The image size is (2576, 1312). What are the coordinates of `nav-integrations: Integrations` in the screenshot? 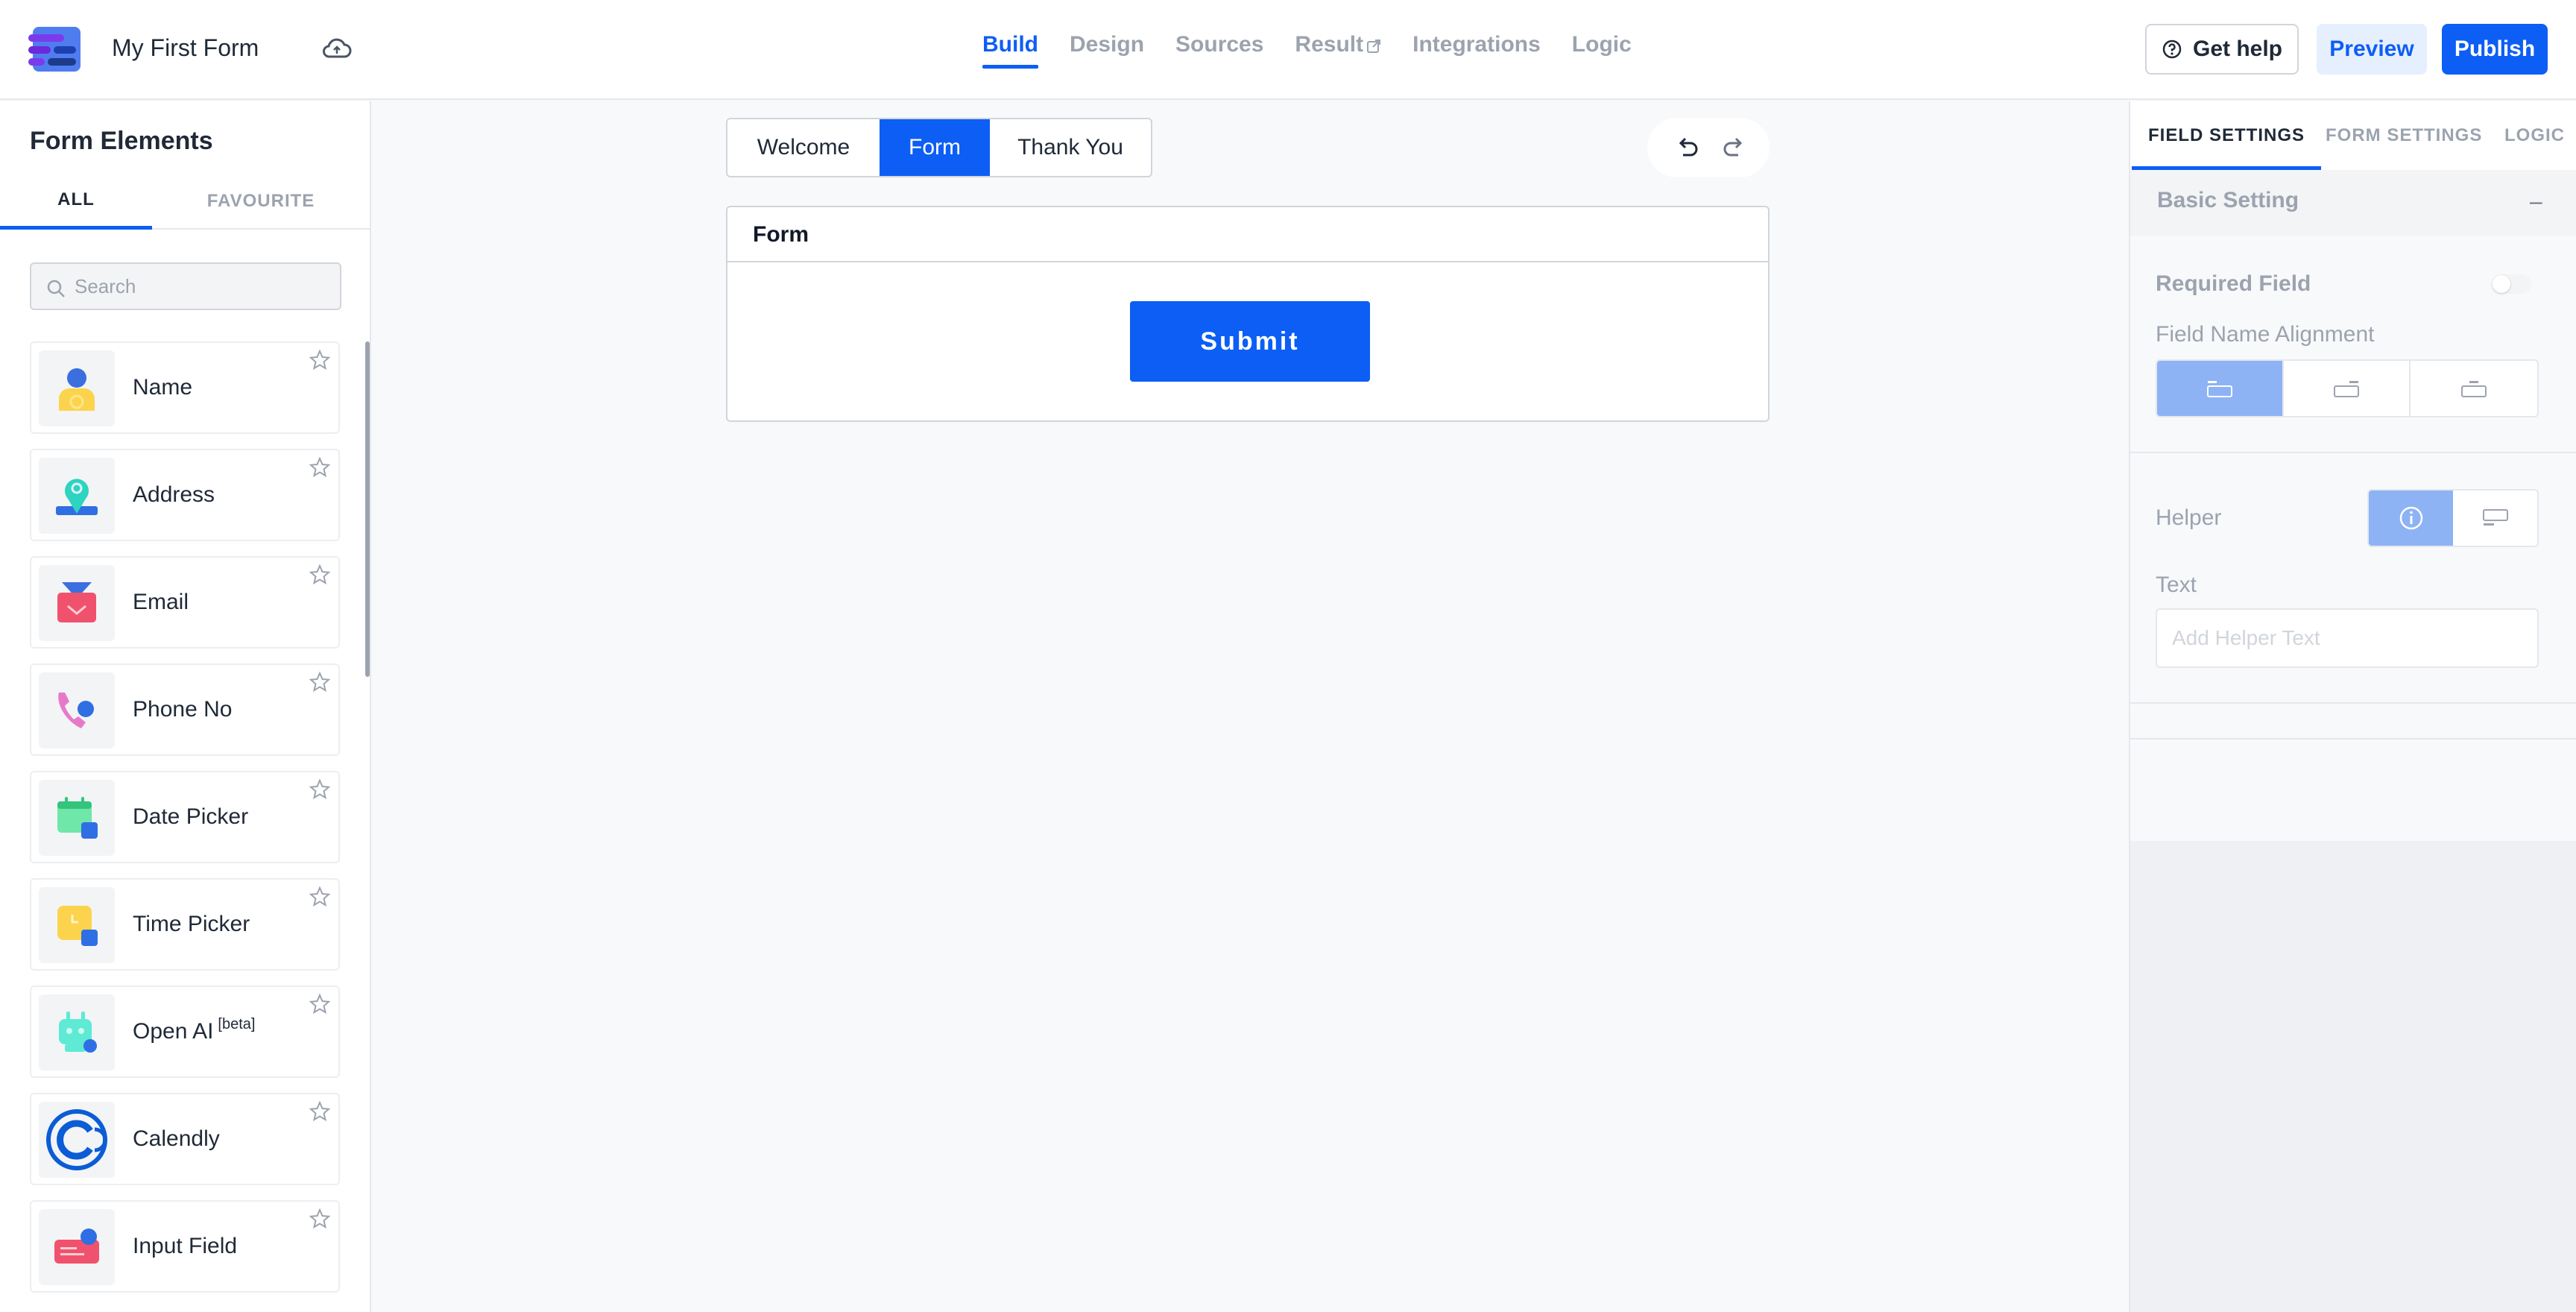 It's located at (1477, 48).